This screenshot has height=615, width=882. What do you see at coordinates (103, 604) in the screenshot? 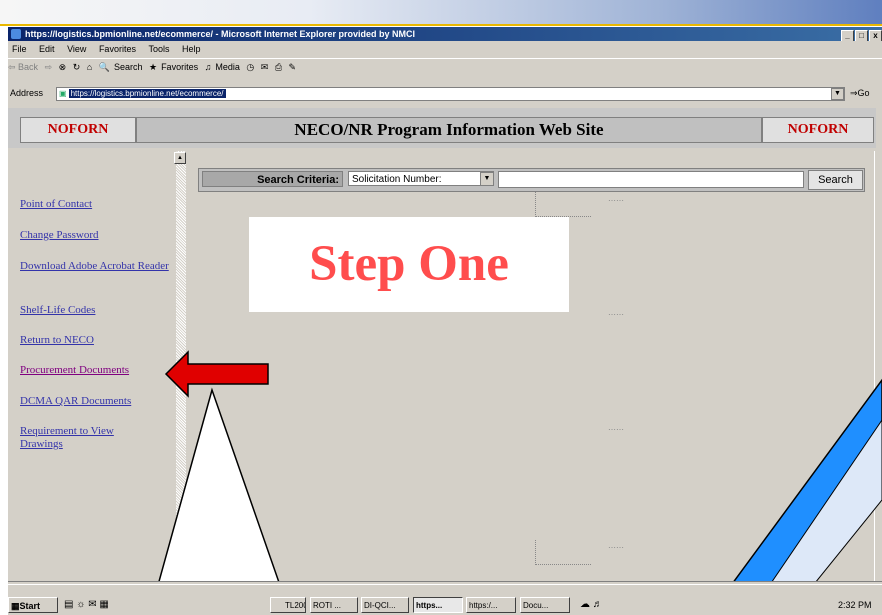
I see `word-icon: ▦` at bounding box center [103, 604].